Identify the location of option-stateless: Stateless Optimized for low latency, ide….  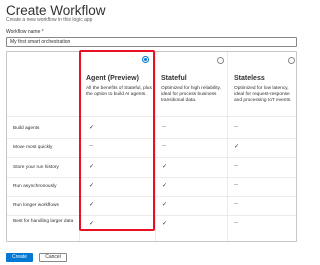
(262, 84).